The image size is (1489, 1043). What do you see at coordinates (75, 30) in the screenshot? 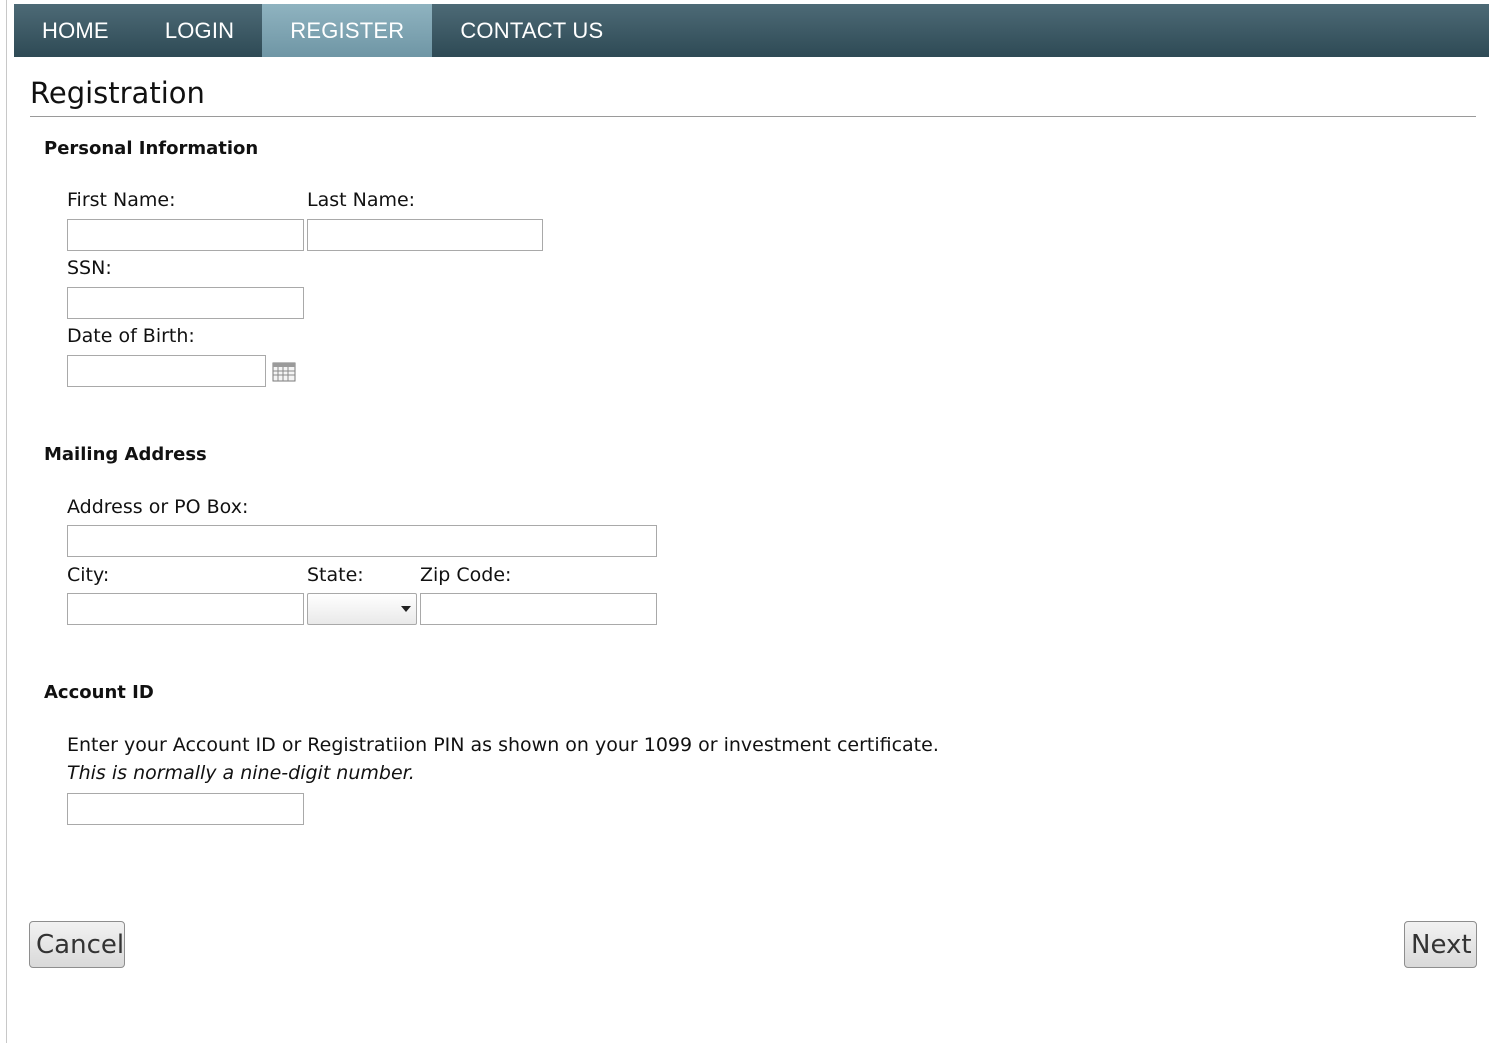
I see `nav-home: HOME` at bounding box center [75, 30].